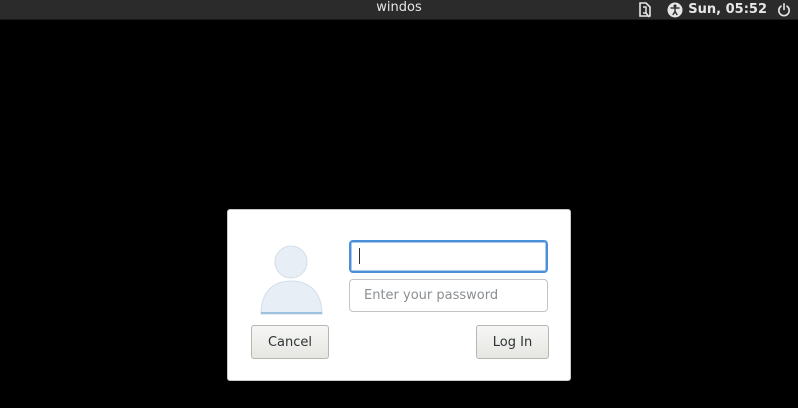  Describe the element at coordinates (727, 9) in the screenshot. I see `clock: Sun, 05:52` at that location.